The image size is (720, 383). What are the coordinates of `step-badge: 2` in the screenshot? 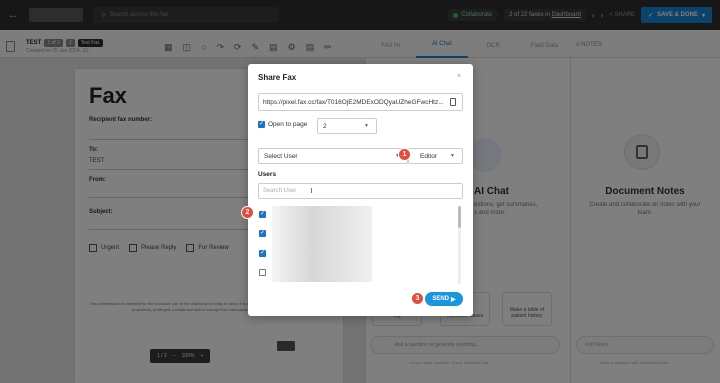 It's located at (247, 212).